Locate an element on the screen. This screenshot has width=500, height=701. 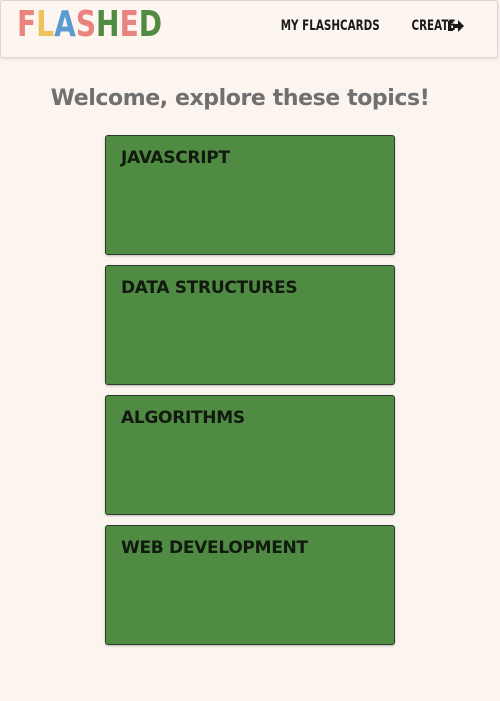
page-title: Welcome, explore these topics! is located at coordinates (240, 98).